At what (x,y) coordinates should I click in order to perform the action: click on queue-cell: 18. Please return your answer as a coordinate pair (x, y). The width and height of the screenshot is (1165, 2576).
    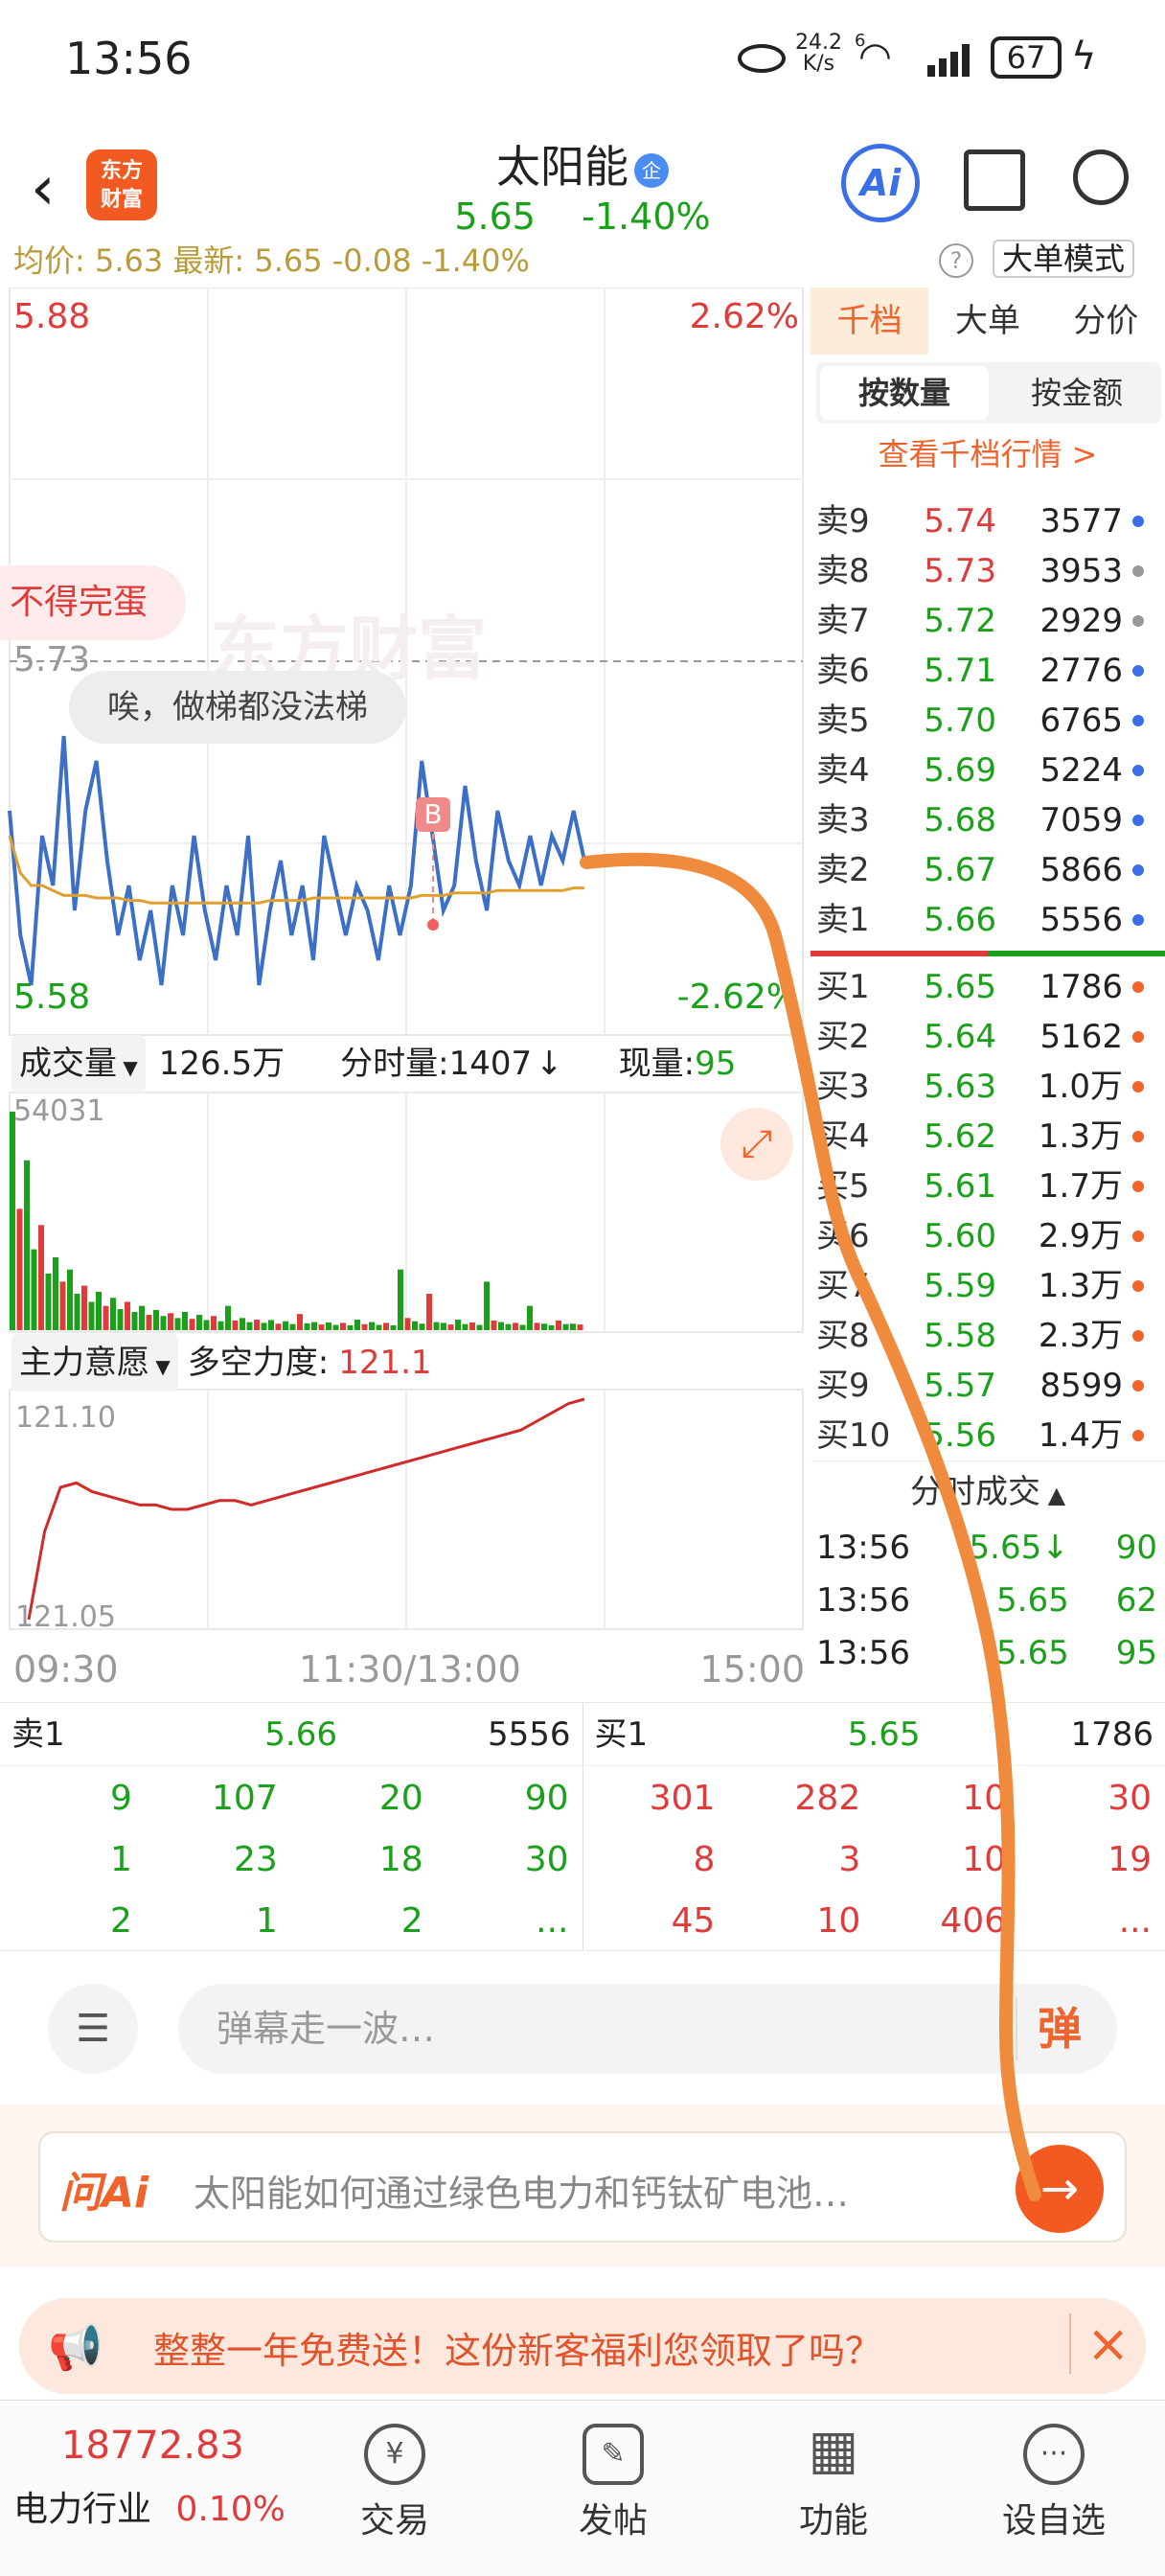
    Looking at the image, I should click on (401, 1859).